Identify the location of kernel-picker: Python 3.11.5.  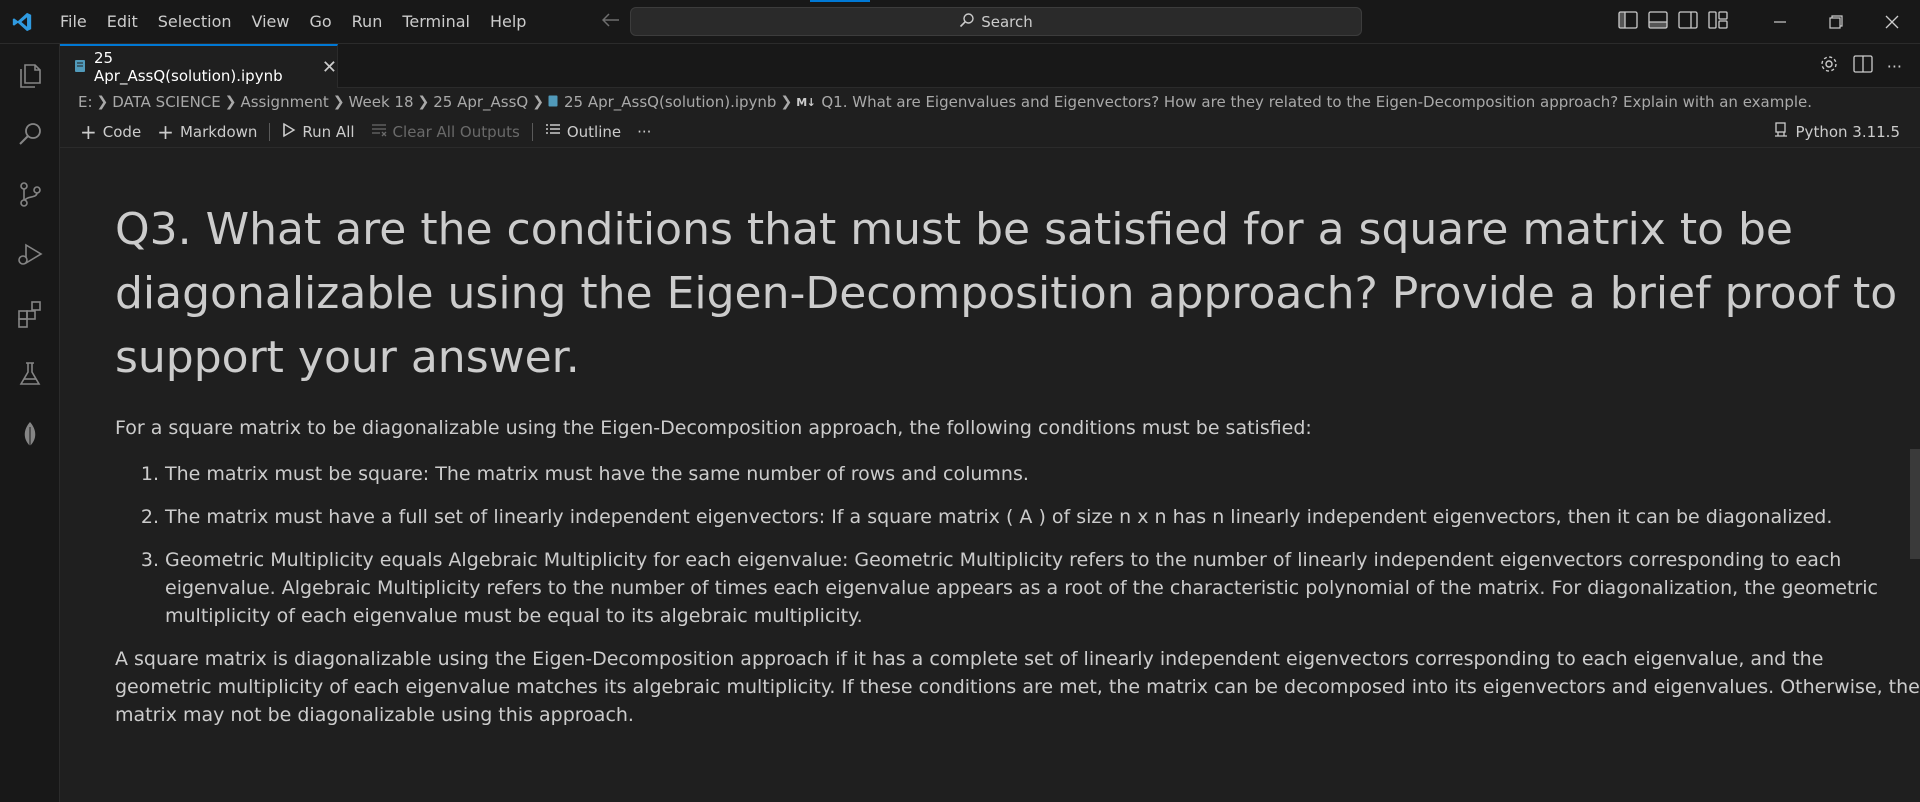
(1837, 132).